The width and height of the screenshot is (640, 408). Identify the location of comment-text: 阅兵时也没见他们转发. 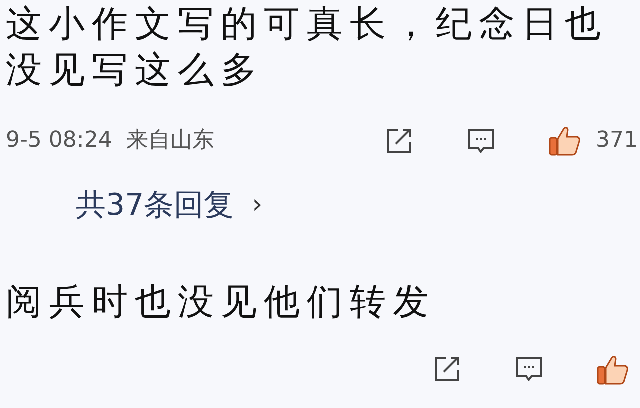
(221, 303).